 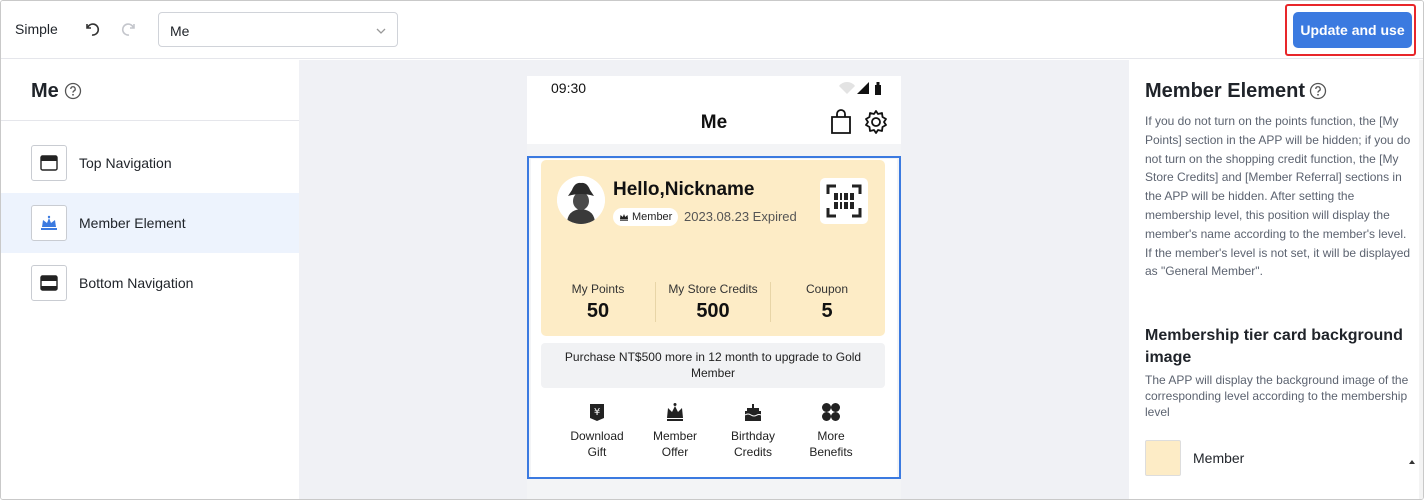 What do you see at coordinates (652, 217) in the screenshot?
I see `member-badge-label: Member` at bounding box center [652, 217].